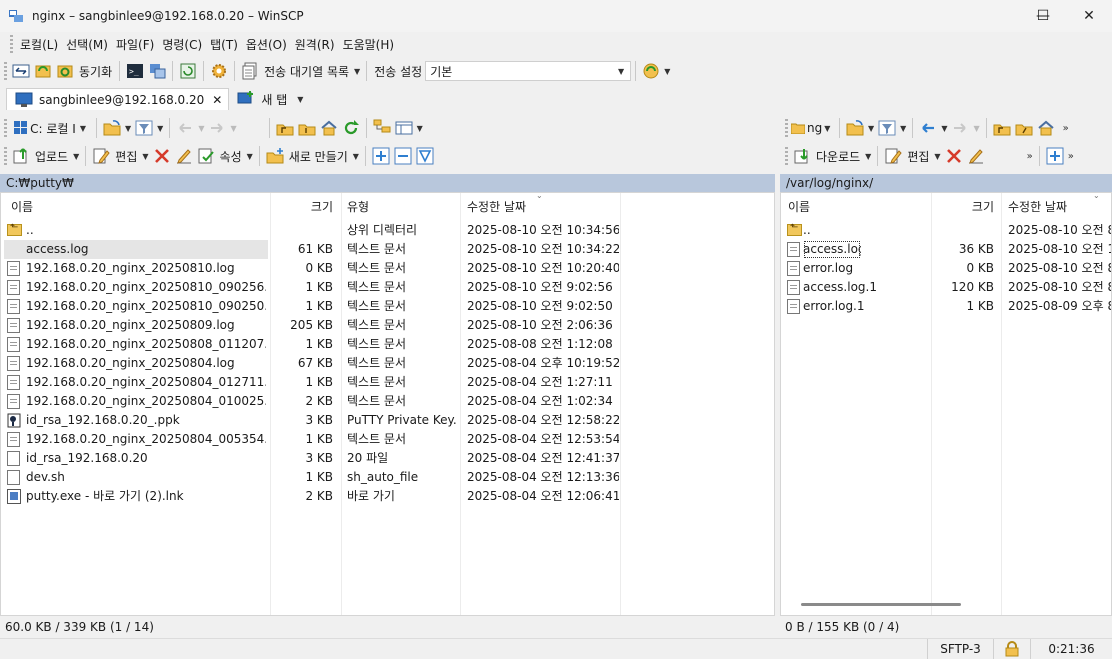 The image size is (1112, 659). What do you see at coordinates (1043, 16) in the screenshot?
I see `maximize-button: ☐` at bounding box center [1043, 16].